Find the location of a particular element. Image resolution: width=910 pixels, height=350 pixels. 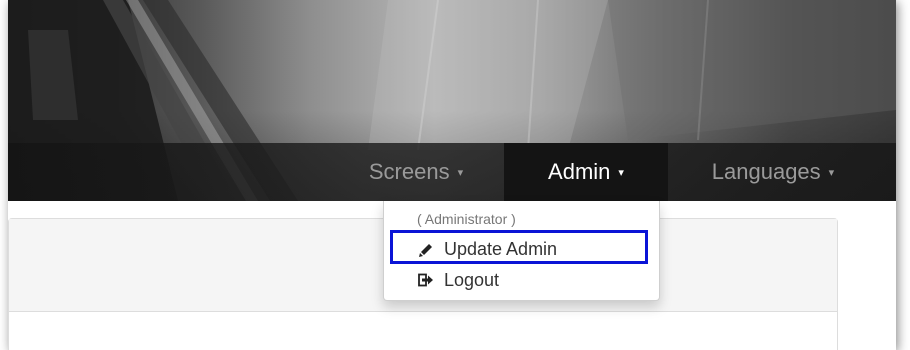

pencil-icon is located at coordinates (428, 249).